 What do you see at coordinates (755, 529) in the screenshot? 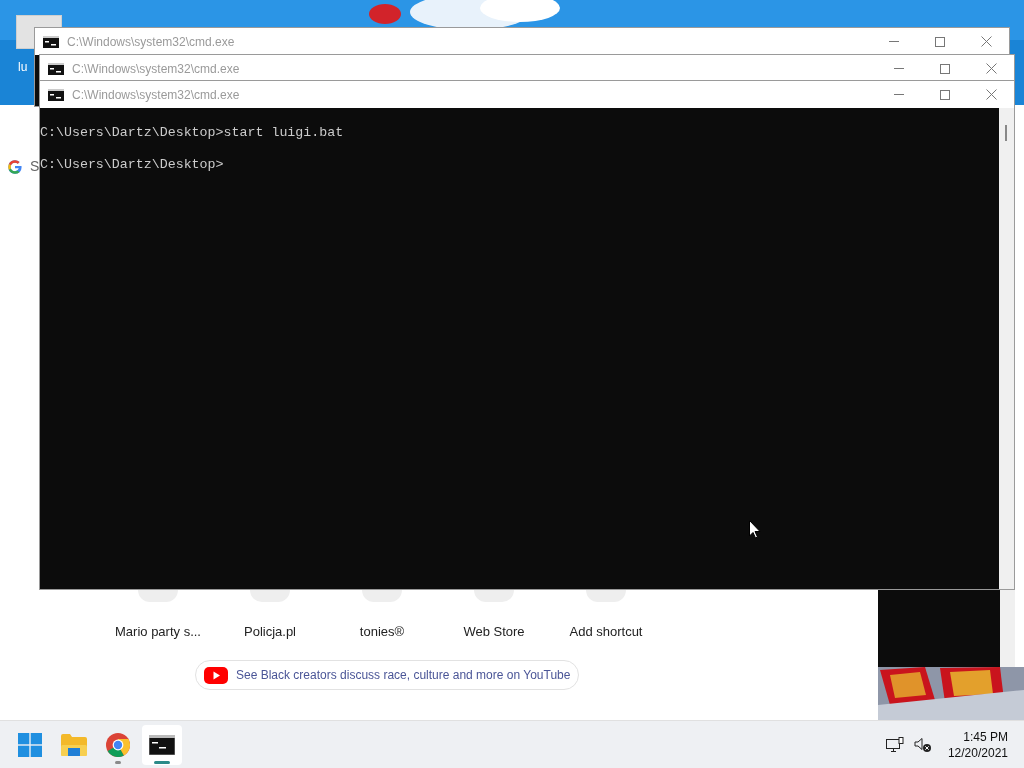
I see `mouse-cursor-icon` at bounding box center [755, 529].